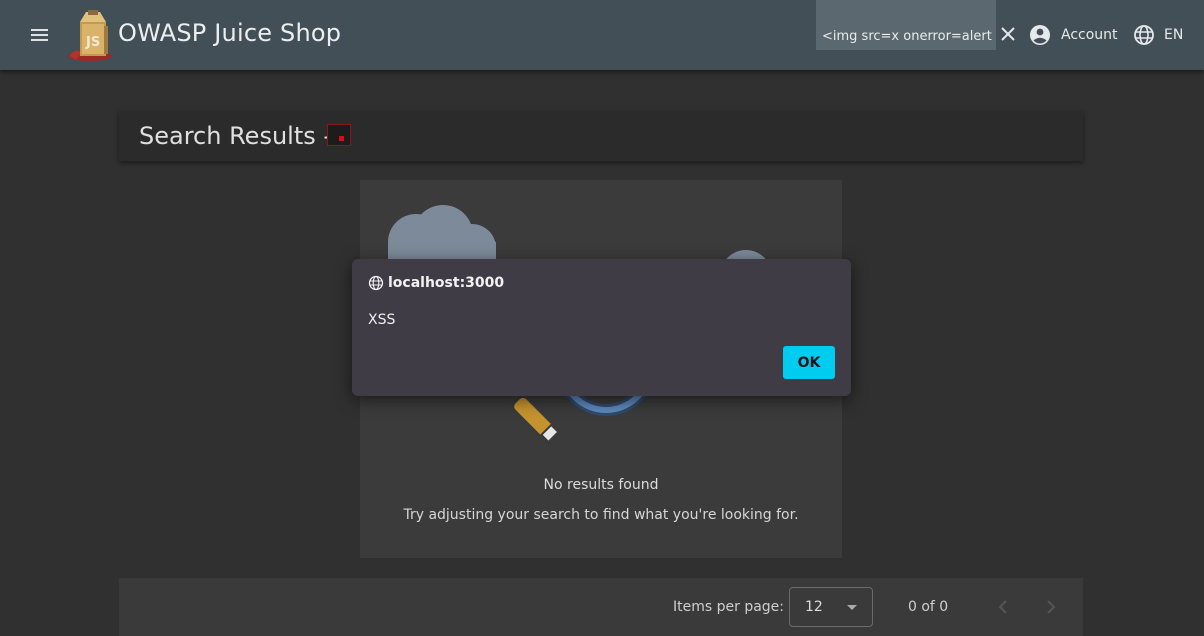 The image size is (1204, 636). Describe the element at coordinates (1089, 35) in the screenshot. I see `account-label: Account` at that location.